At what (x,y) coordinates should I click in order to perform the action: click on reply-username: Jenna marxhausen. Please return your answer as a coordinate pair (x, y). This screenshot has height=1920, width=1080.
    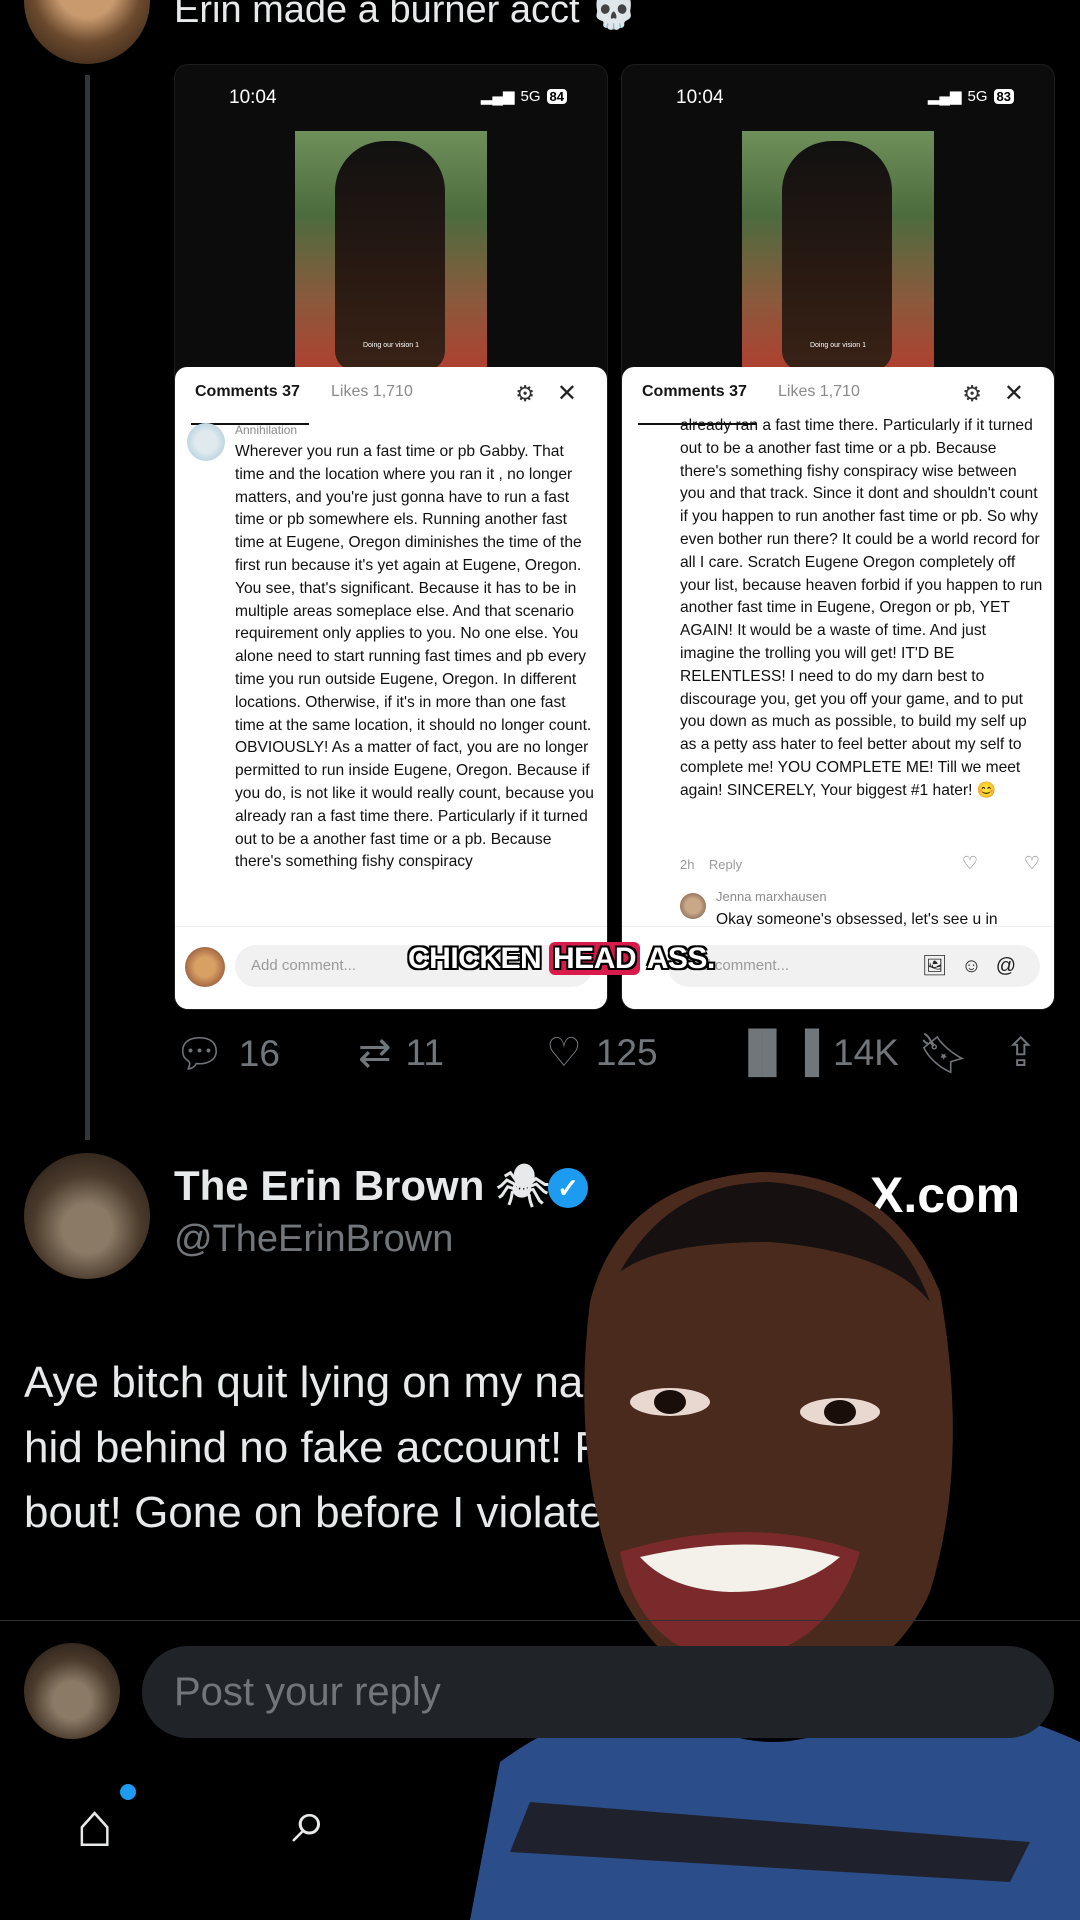
    Looking at the image, I should click on (771, 896).